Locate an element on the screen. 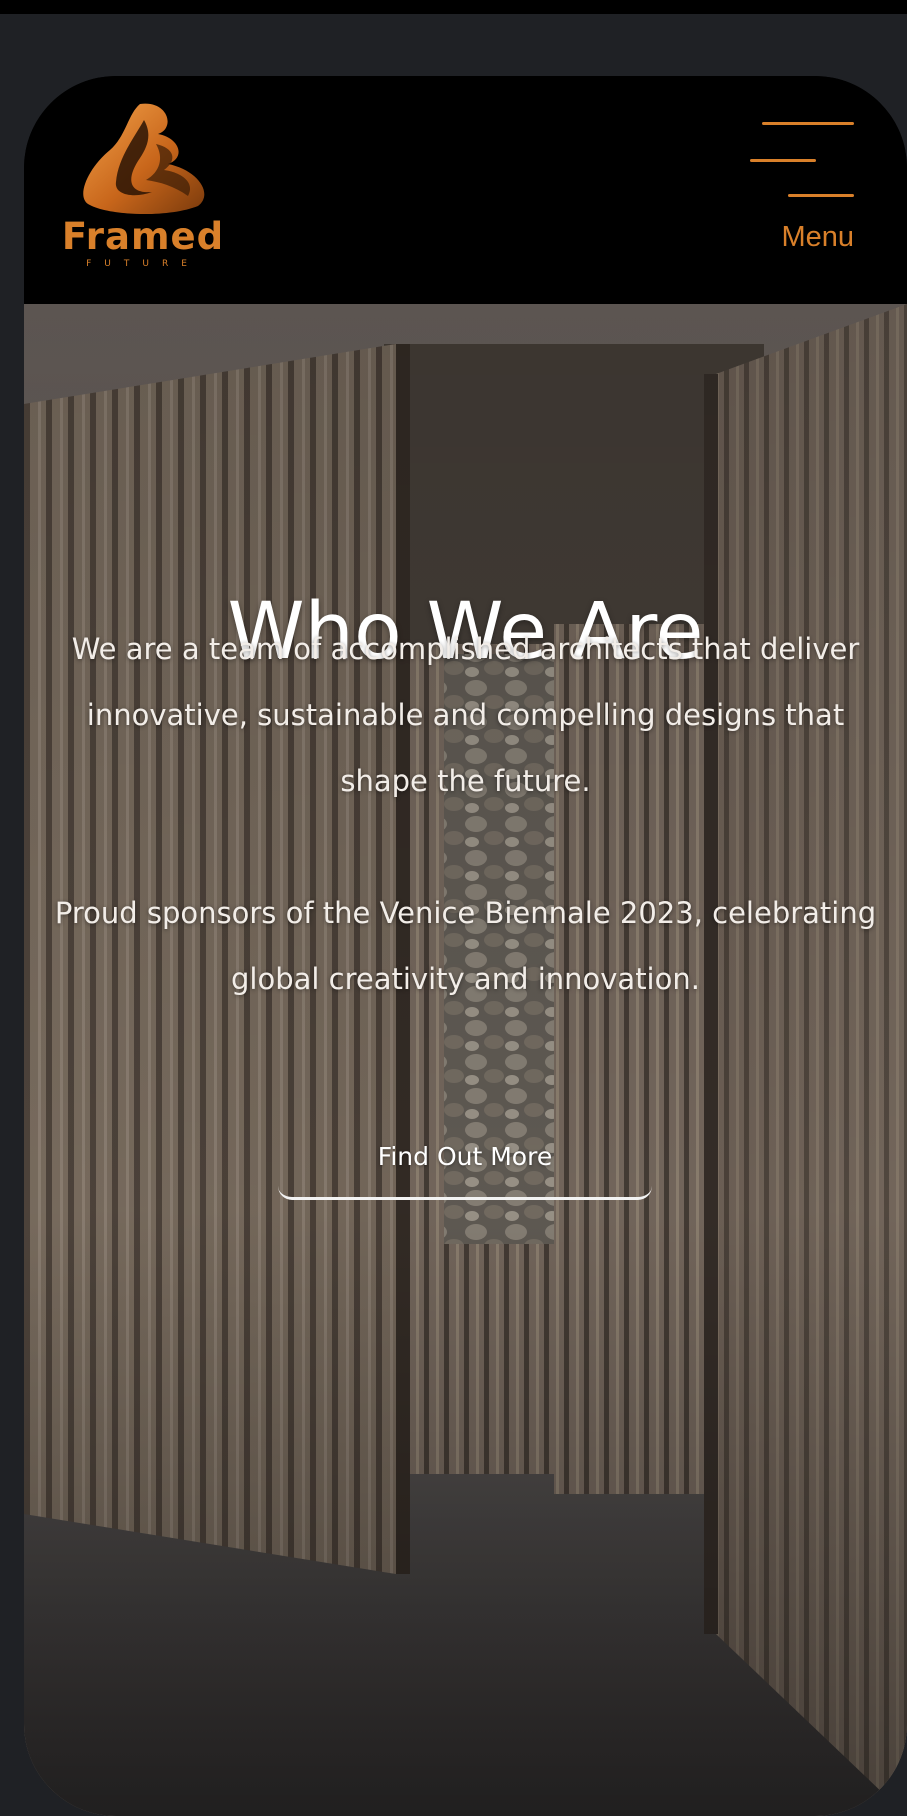 This screenshot has width=907, height=1816. hamburger-menu-icon is located at coordinates (808, 123).